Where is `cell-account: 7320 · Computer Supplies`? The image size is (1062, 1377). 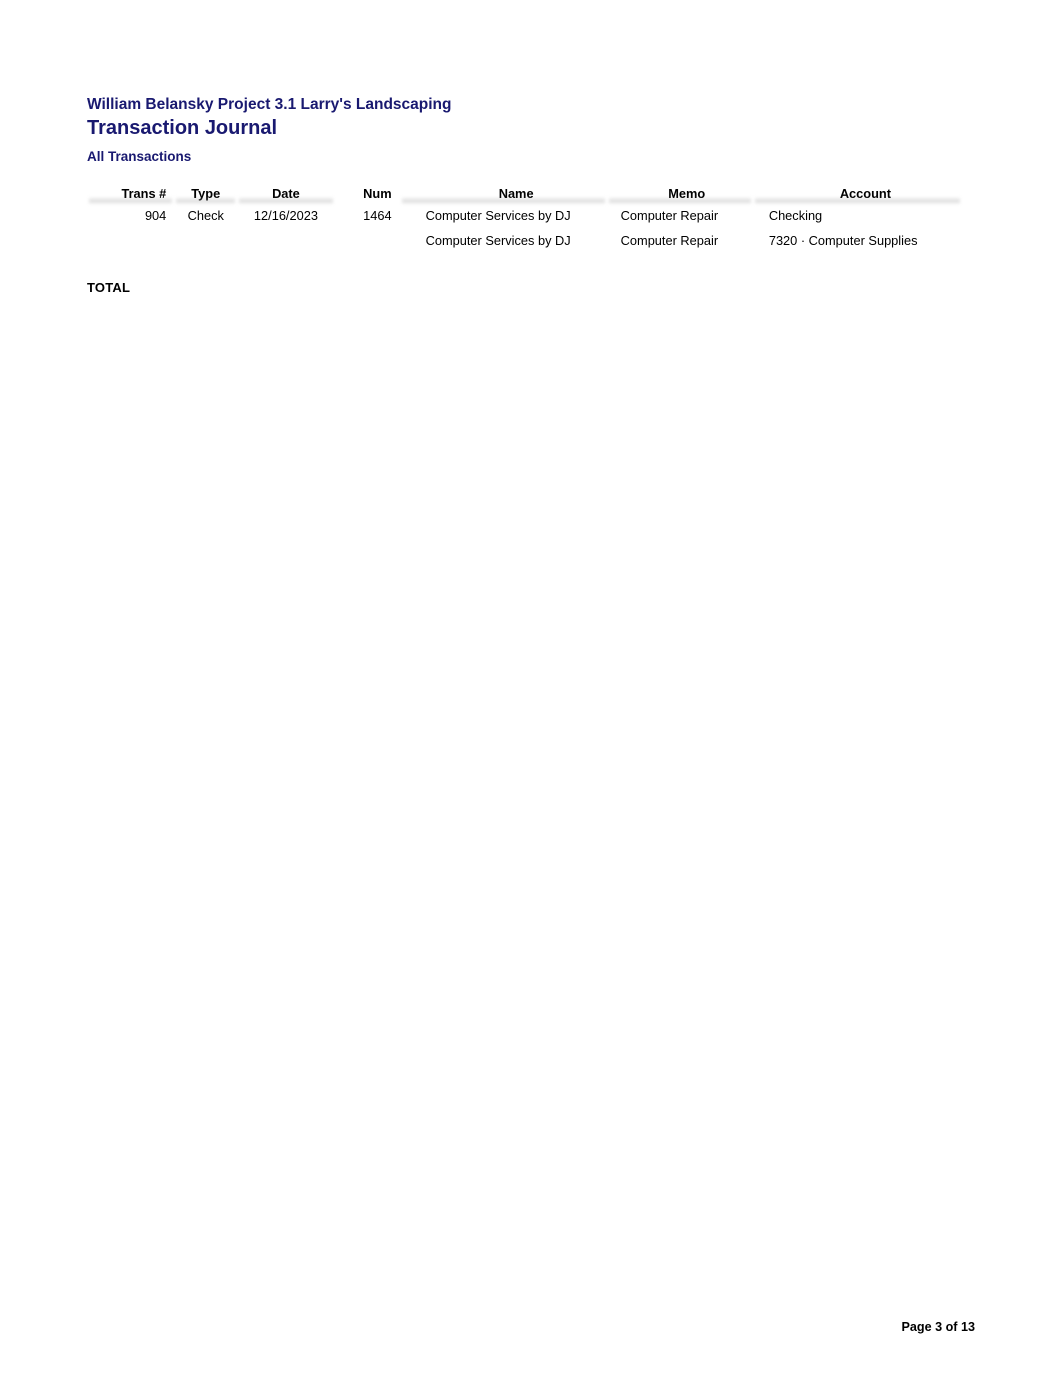
cell-account: 7320 · Computer Supplies is located at coordinates (843, 240).